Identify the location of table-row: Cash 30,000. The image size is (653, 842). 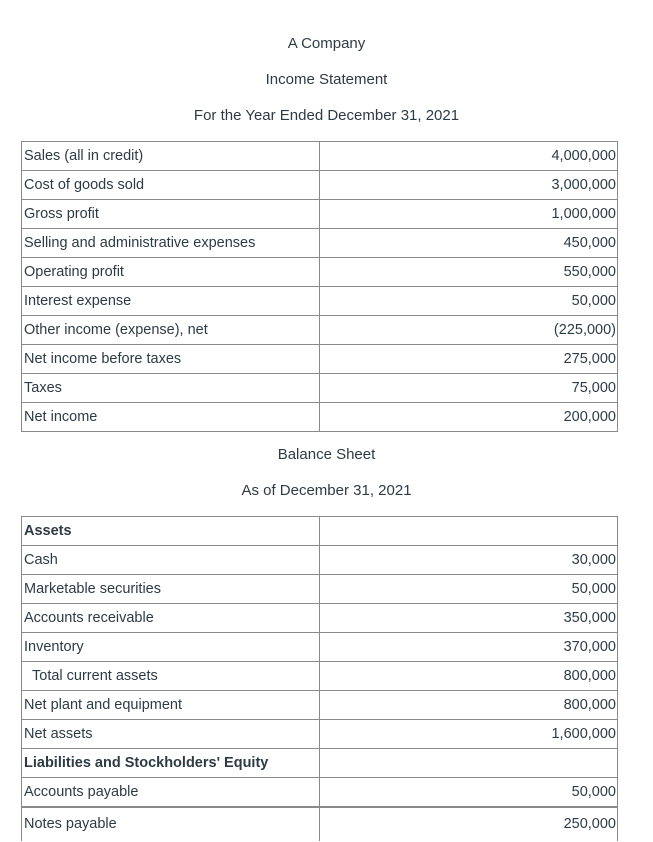
(319, 560).